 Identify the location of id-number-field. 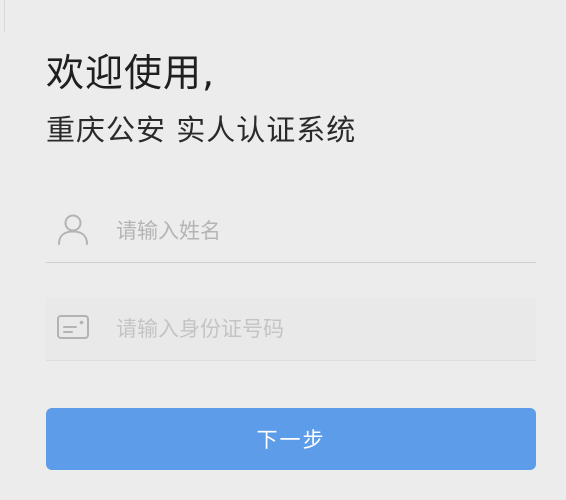
(291, 329).